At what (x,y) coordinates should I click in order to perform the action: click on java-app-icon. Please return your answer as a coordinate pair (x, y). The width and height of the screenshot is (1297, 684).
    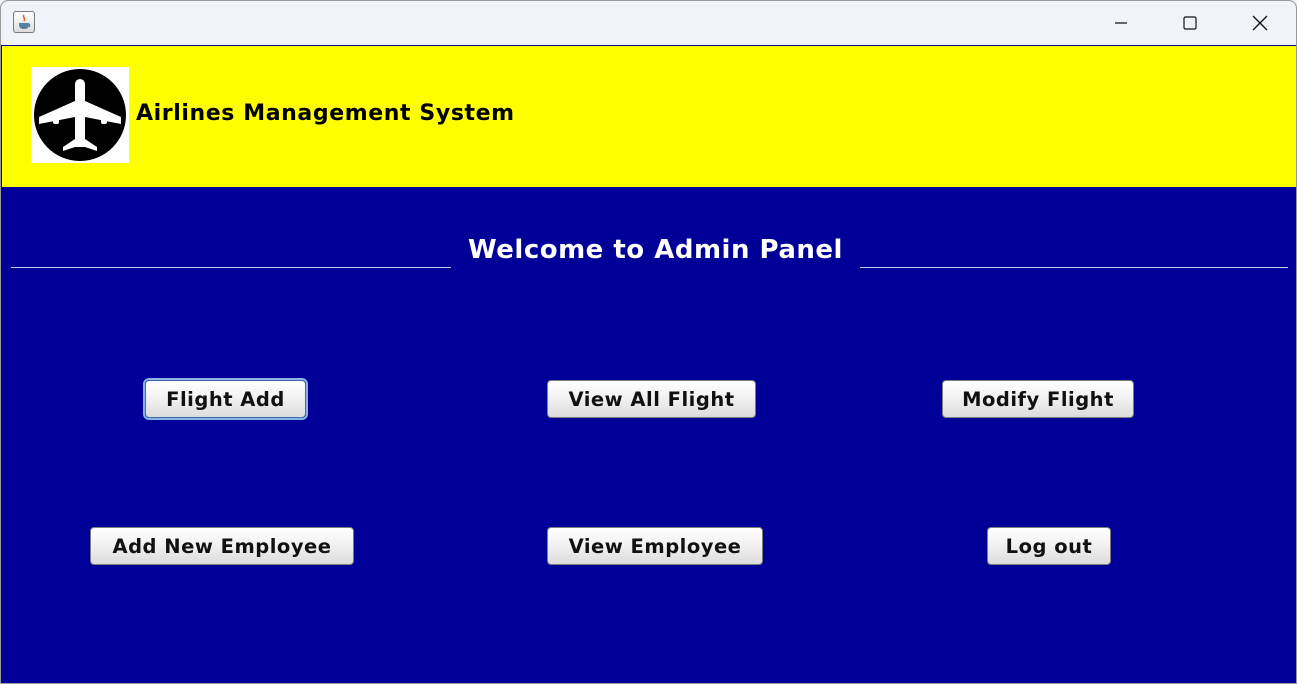
    Looking at the image, I should click on (24, 22).